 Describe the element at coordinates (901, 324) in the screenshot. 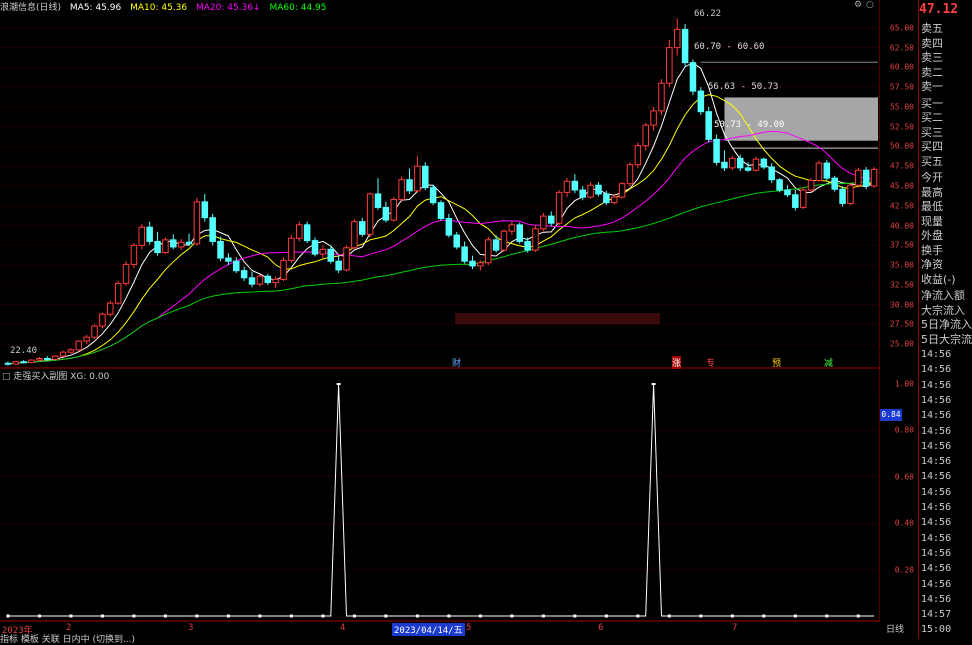

I see `price-tick: 27.50` at that location.